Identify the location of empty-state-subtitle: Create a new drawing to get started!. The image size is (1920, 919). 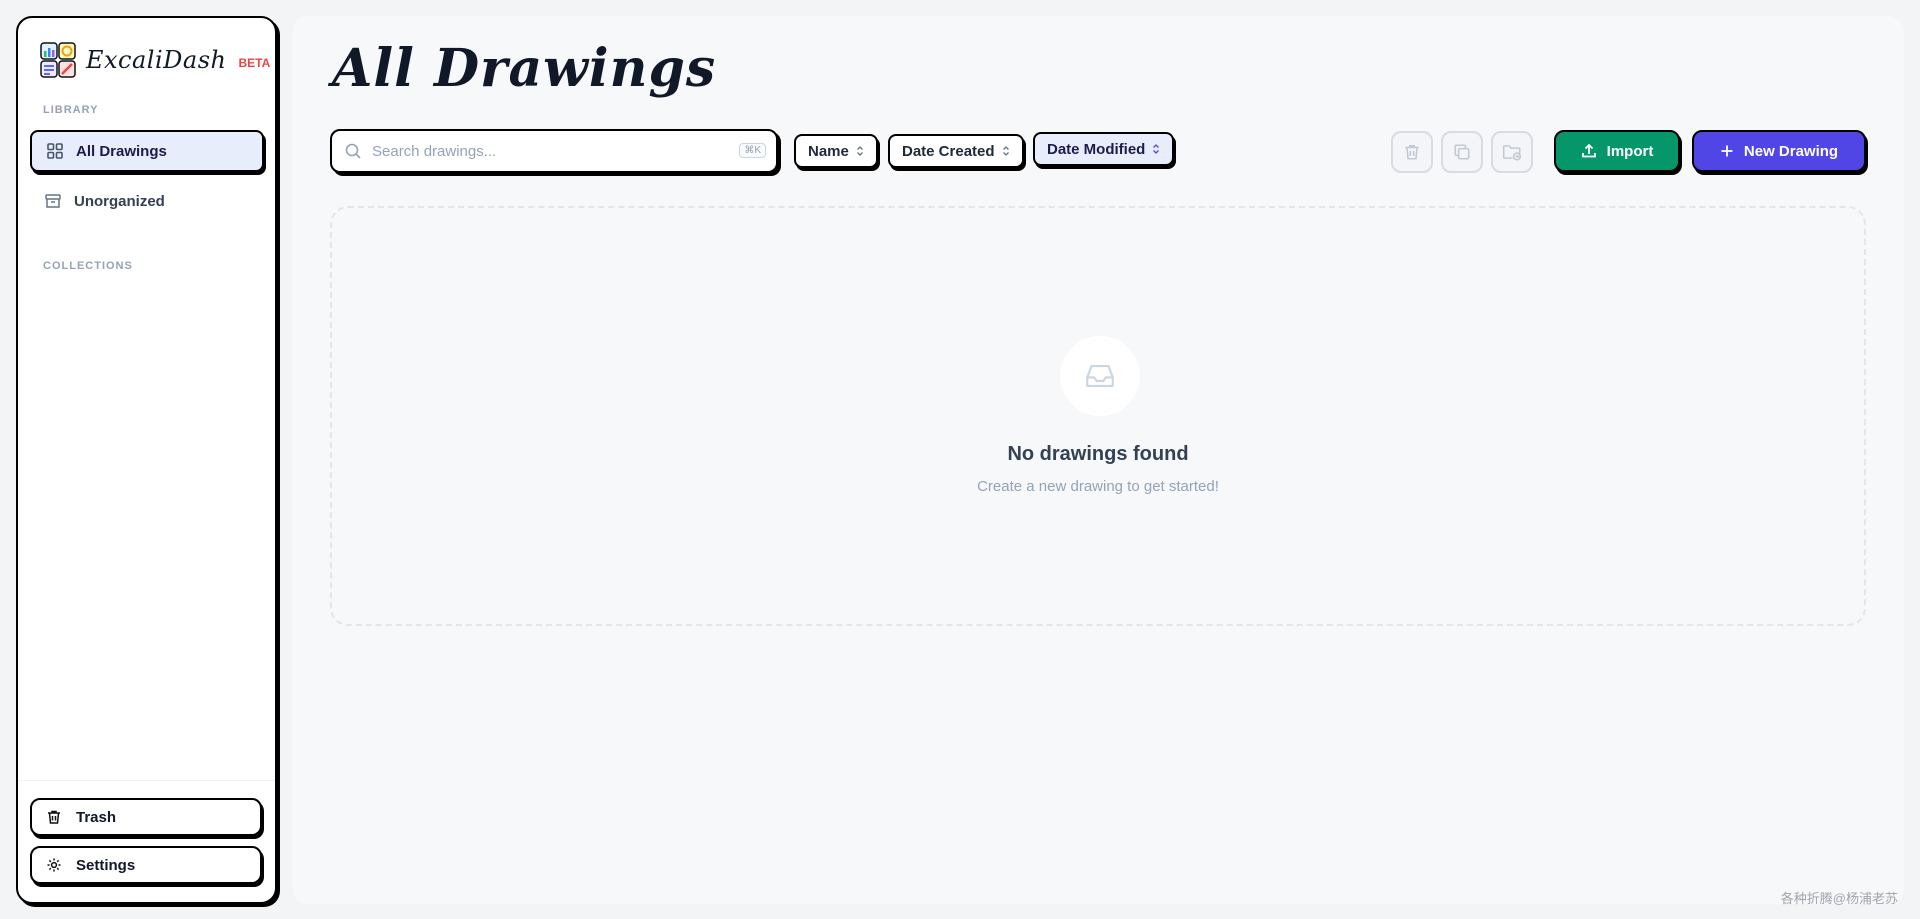
(1098, 486).